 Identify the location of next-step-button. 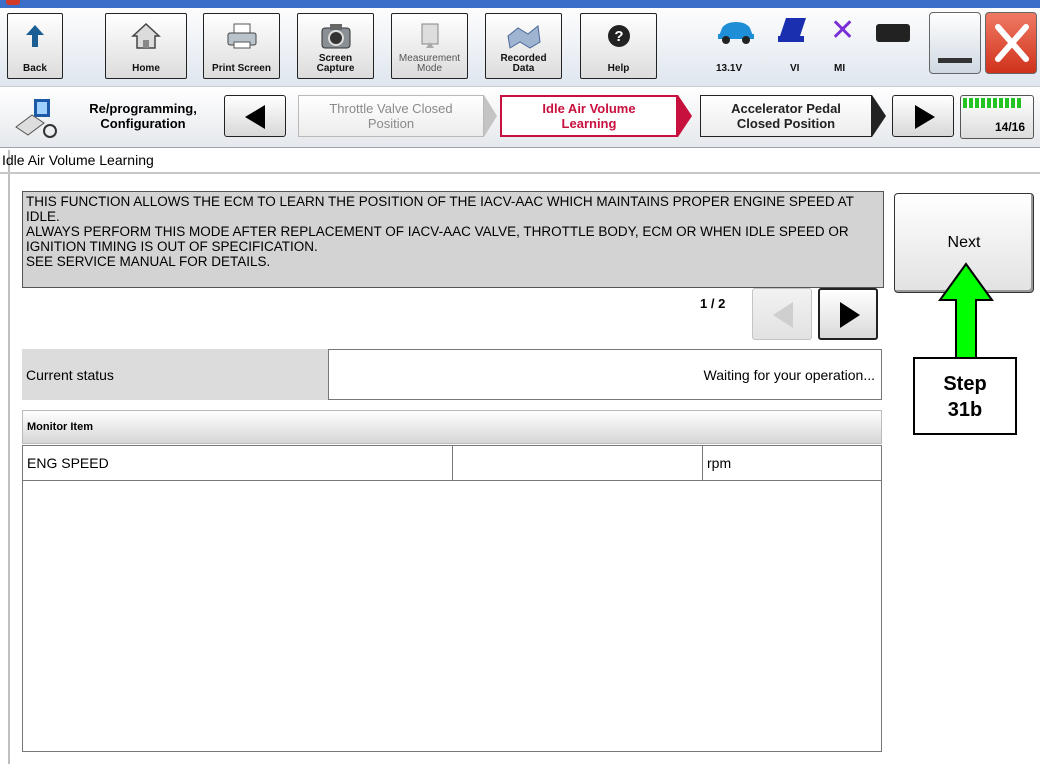
(923, 116).